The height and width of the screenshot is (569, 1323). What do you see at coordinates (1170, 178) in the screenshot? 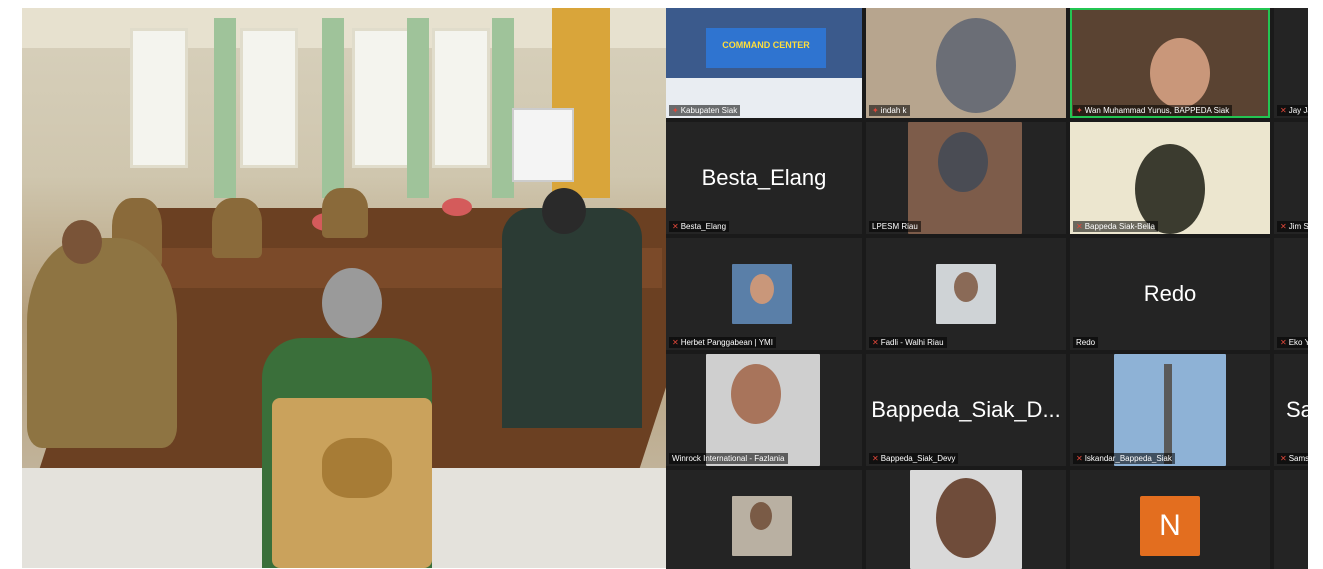
I see `participant-tile: ✕ Bappeda Siak-Bella` at bounding box center [1170, 178].